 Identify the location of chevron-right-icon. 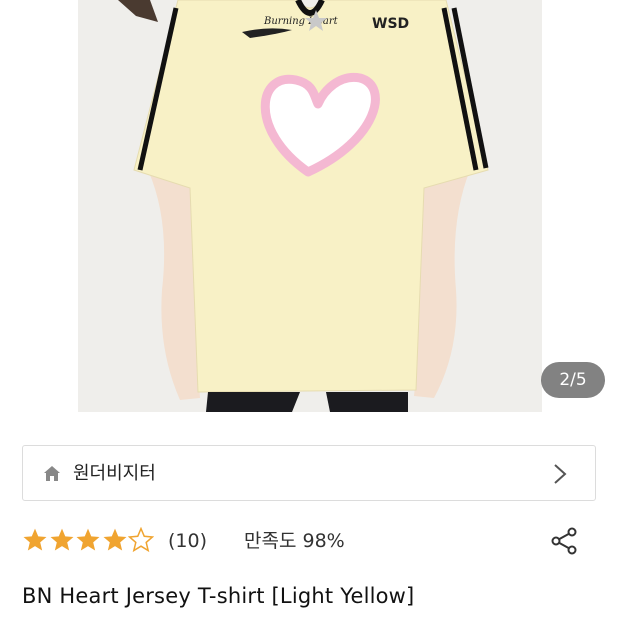
(560, 474).